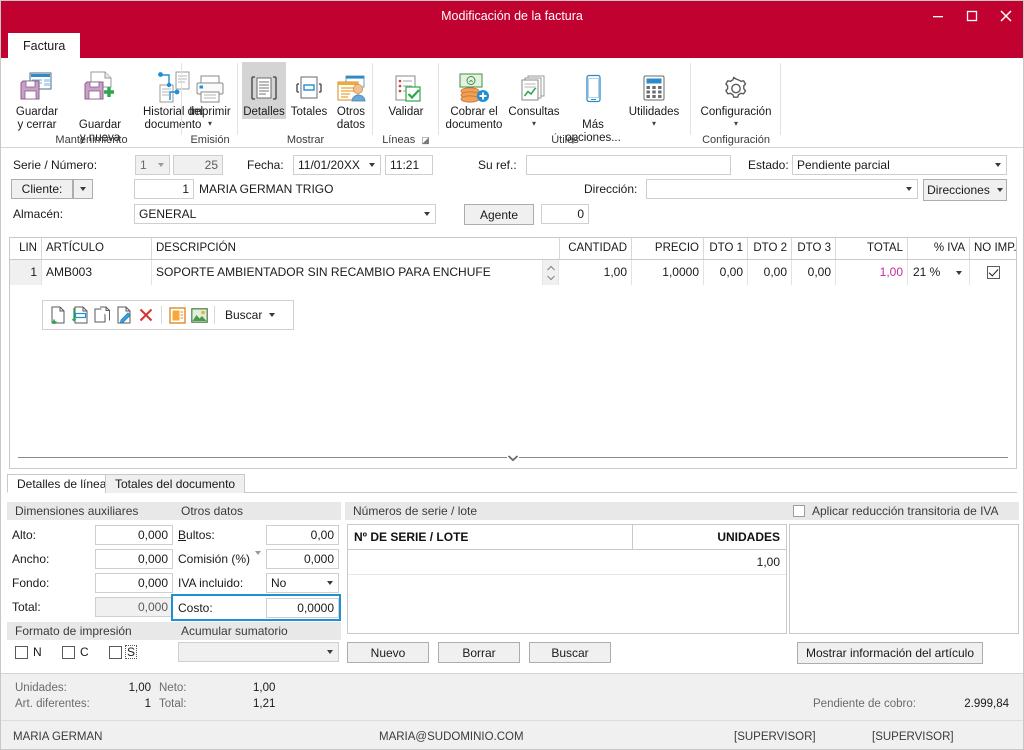 The image size is (1024, 750). What do you see at coordinates (177, 315) in the screenshot?
I see `notes-icon` at bounding box center [177, 315].